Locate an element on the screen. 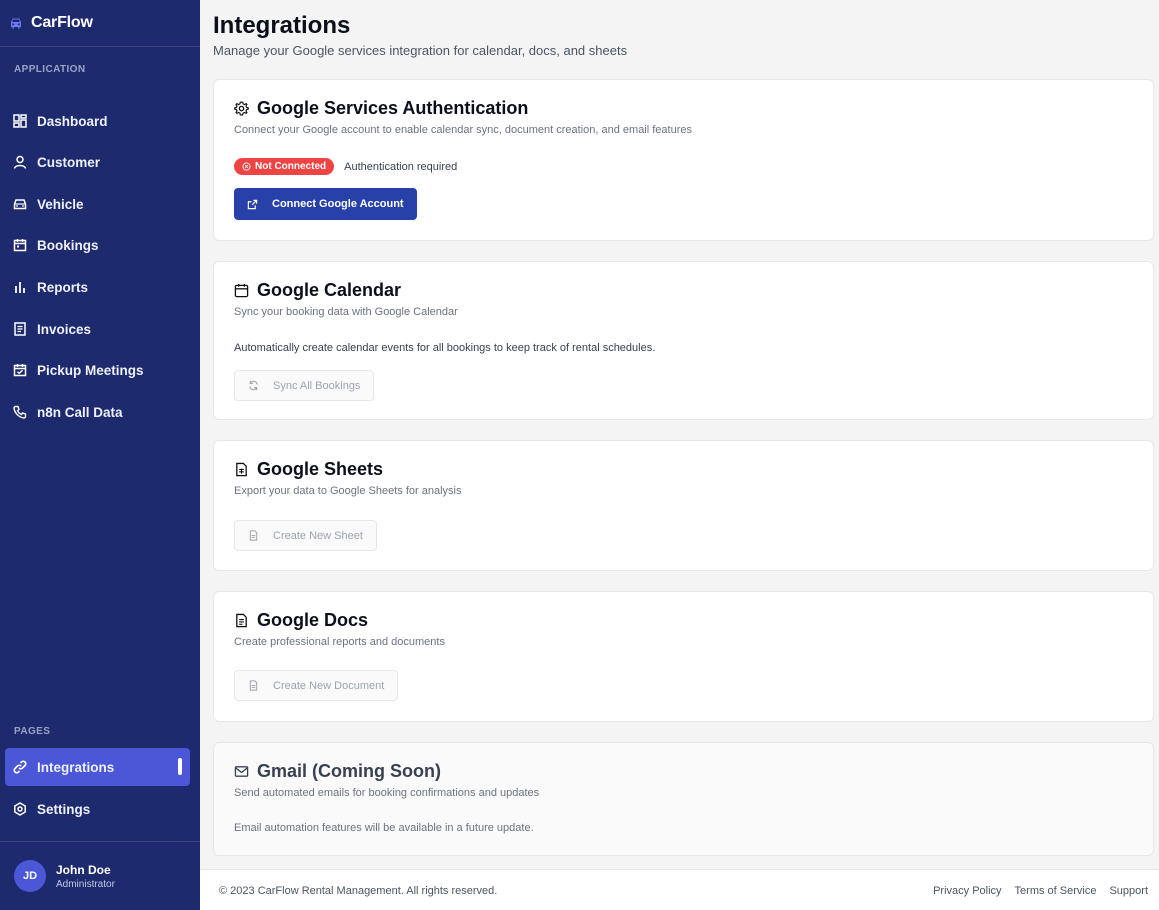 The width and height of the screenshot is (1159, 910). sidebar-item-label: Reports is located at coordinates (63, 287).